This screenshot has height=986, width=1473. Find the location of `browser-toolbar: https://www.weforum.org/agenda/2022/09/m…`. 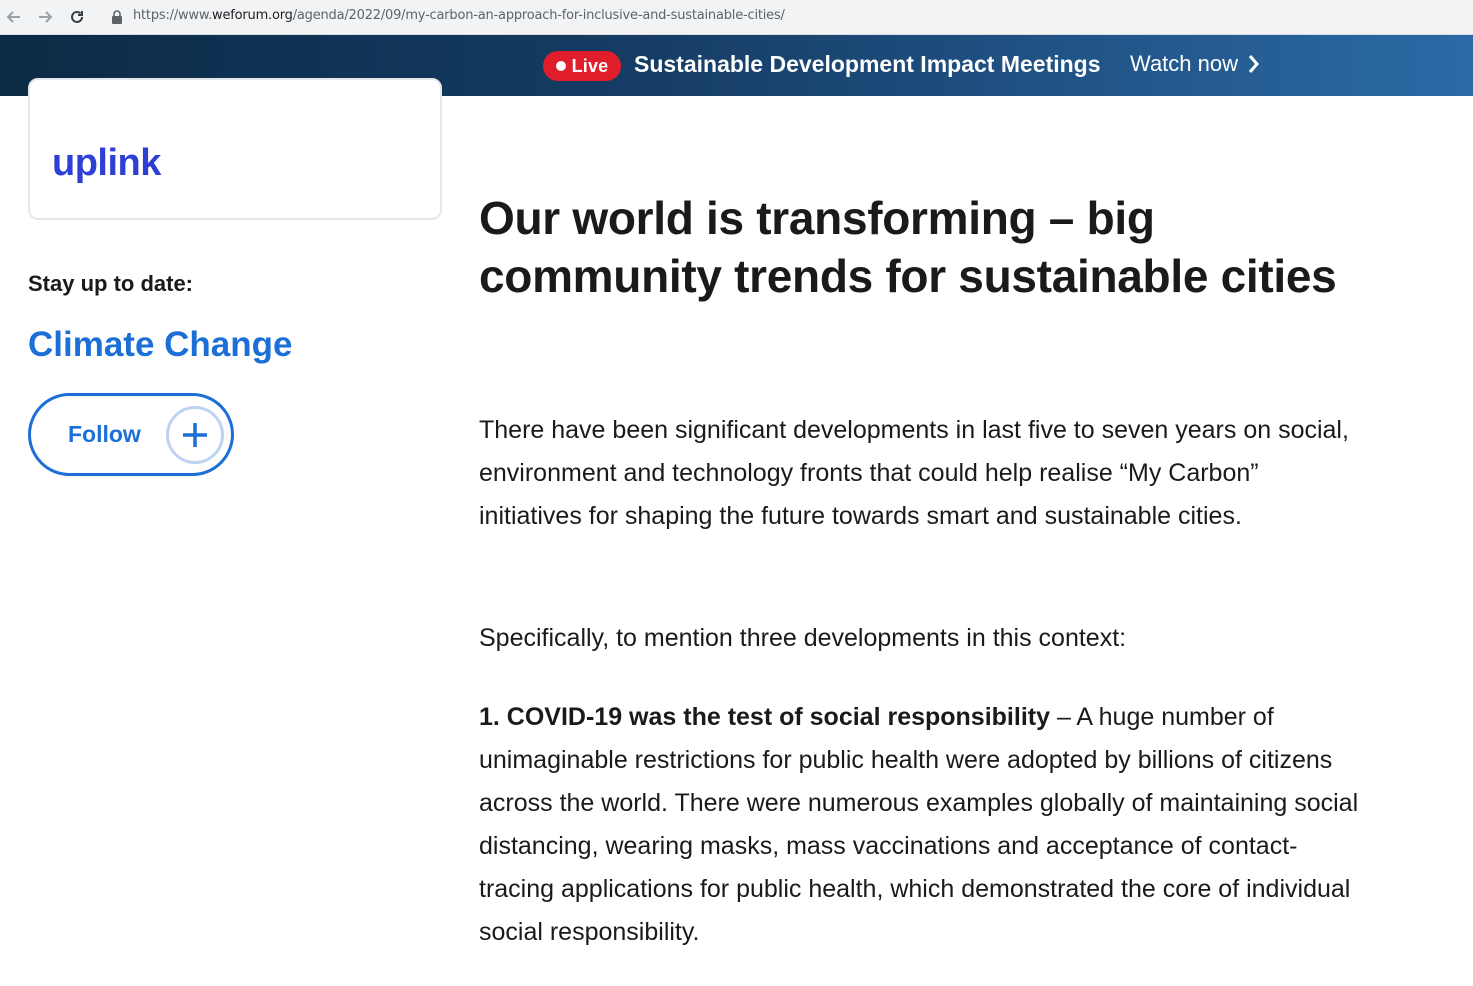

browser-toolbar: https://www.weforum.org/agenda/2022/09/m… is located at coordinates (736, 17).